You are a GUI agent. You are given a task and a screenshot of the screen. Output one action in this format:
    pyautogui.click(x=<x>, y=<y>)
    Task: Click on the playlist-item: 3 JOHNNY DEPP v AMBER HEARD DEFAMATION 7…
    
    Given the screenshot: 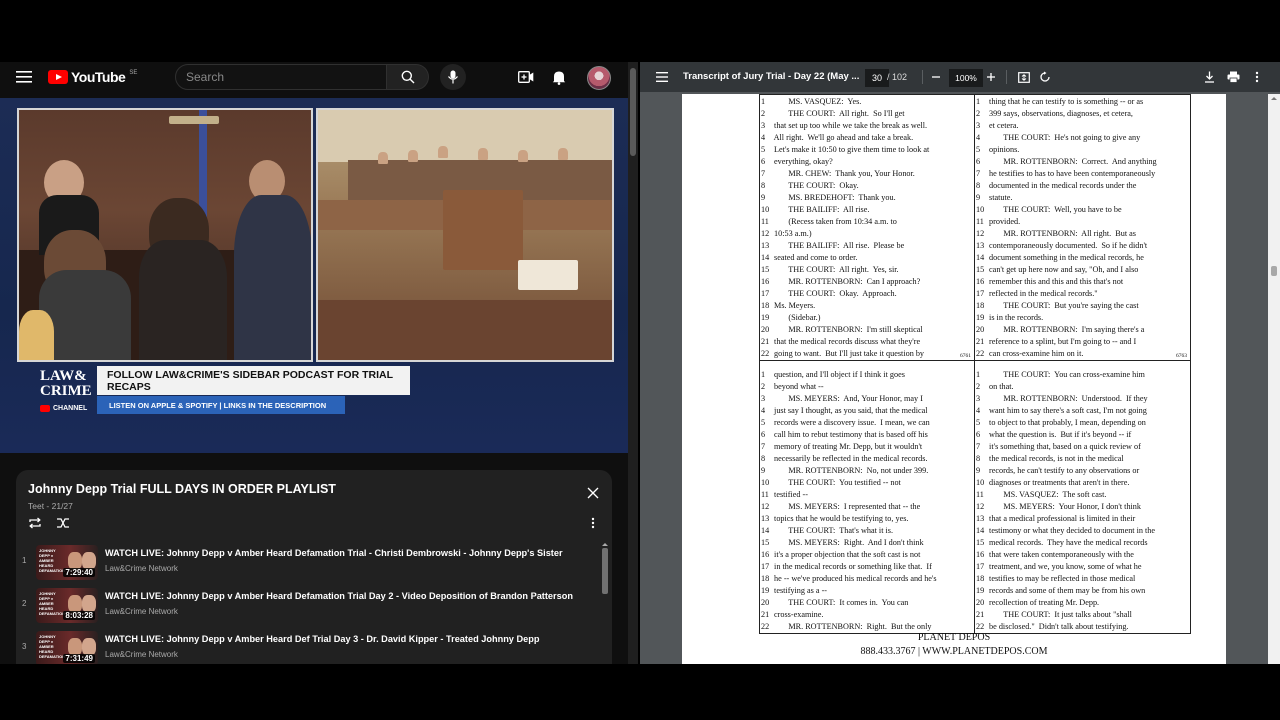 What is the action you would take?
    pyautogui.click(x=308, y=646)
    